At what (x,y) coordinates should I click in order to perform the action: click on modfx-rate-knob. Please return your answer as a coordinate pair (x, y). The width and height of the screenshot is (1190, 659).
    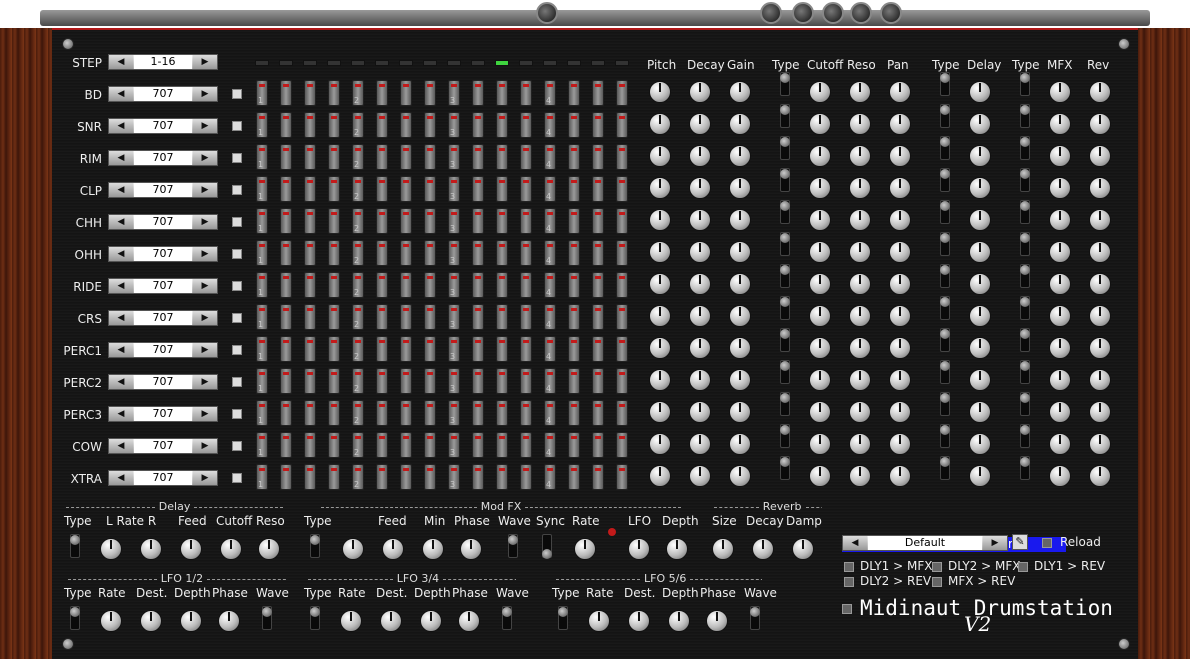
    Looking at the image, I should click on (585, 549).